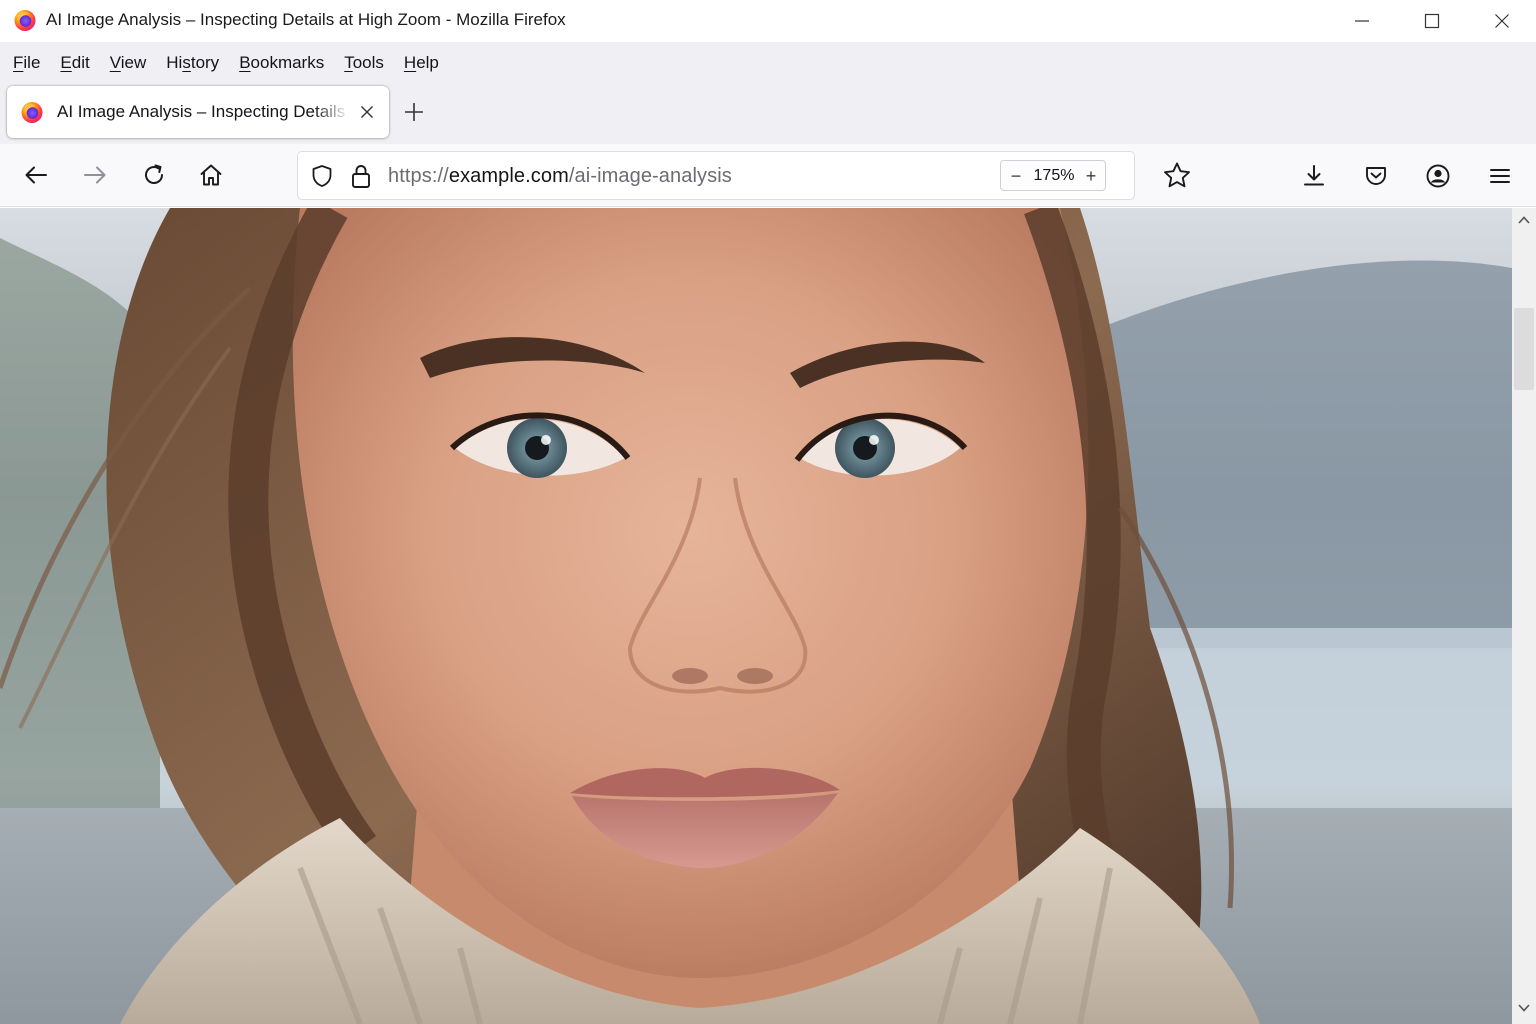  I want to click on zoom-out-button: −, so click(1016, 176).